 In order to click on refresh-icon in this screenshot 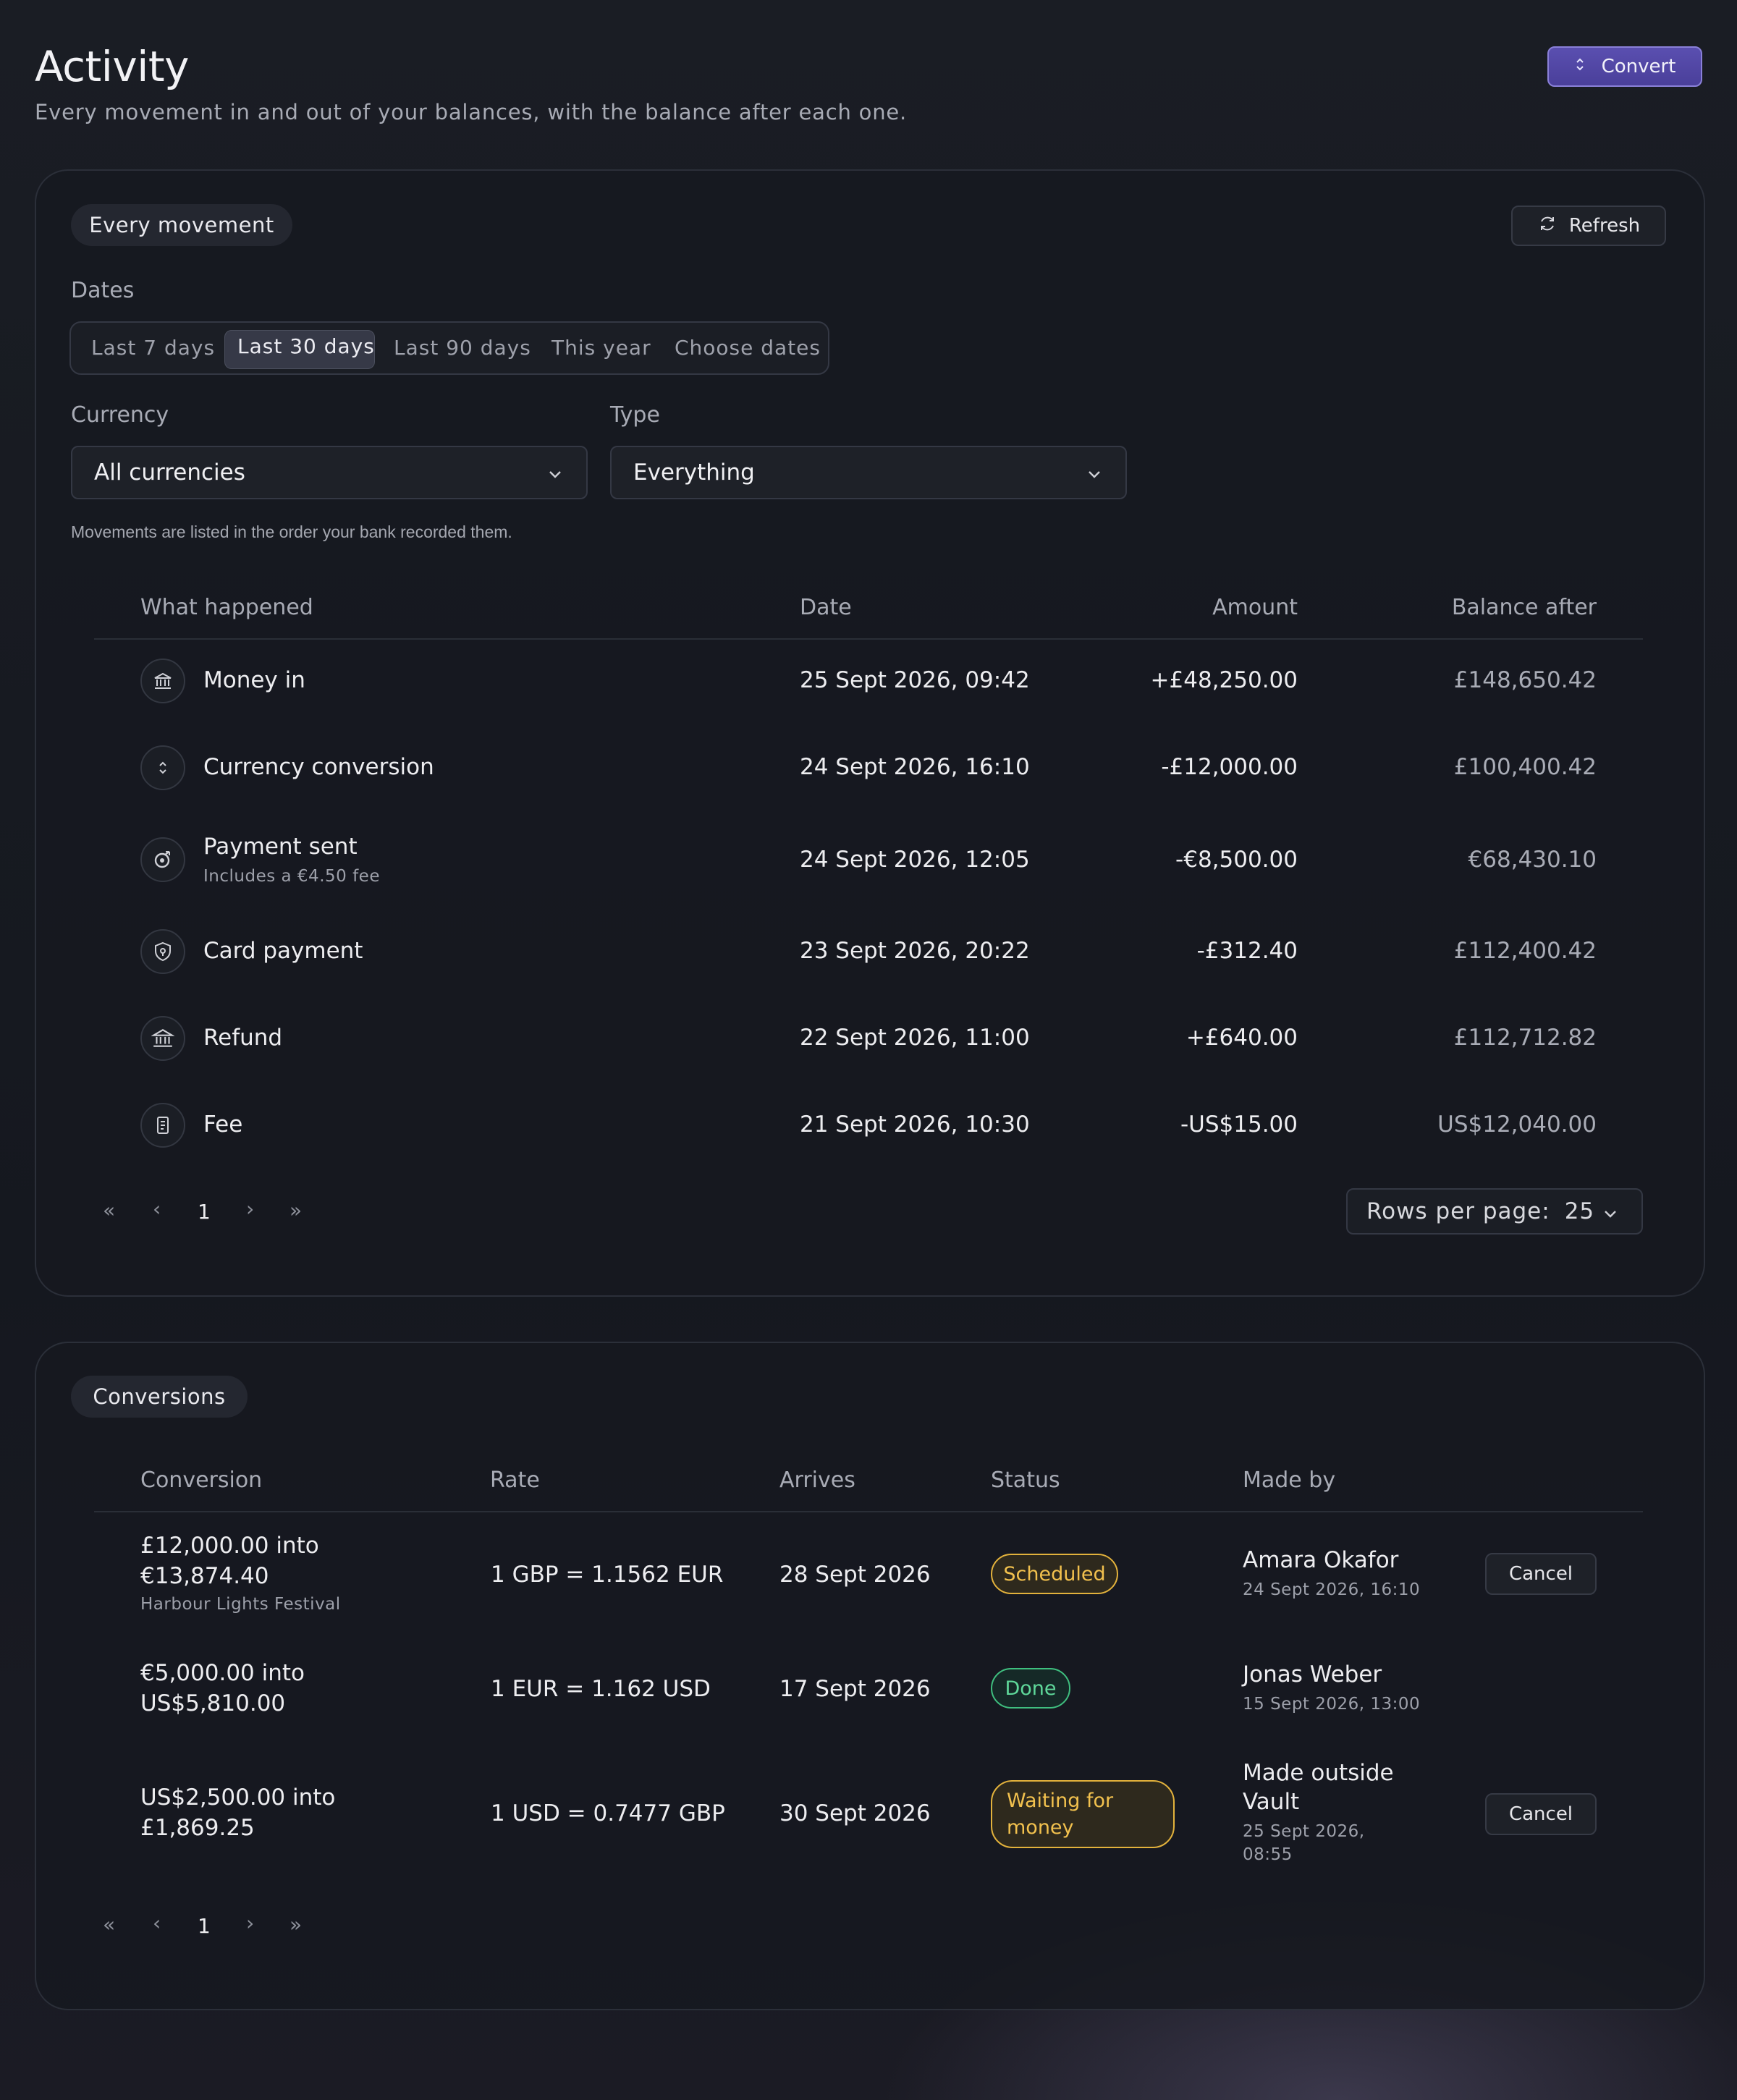, I will do `click(1547, 226)`.